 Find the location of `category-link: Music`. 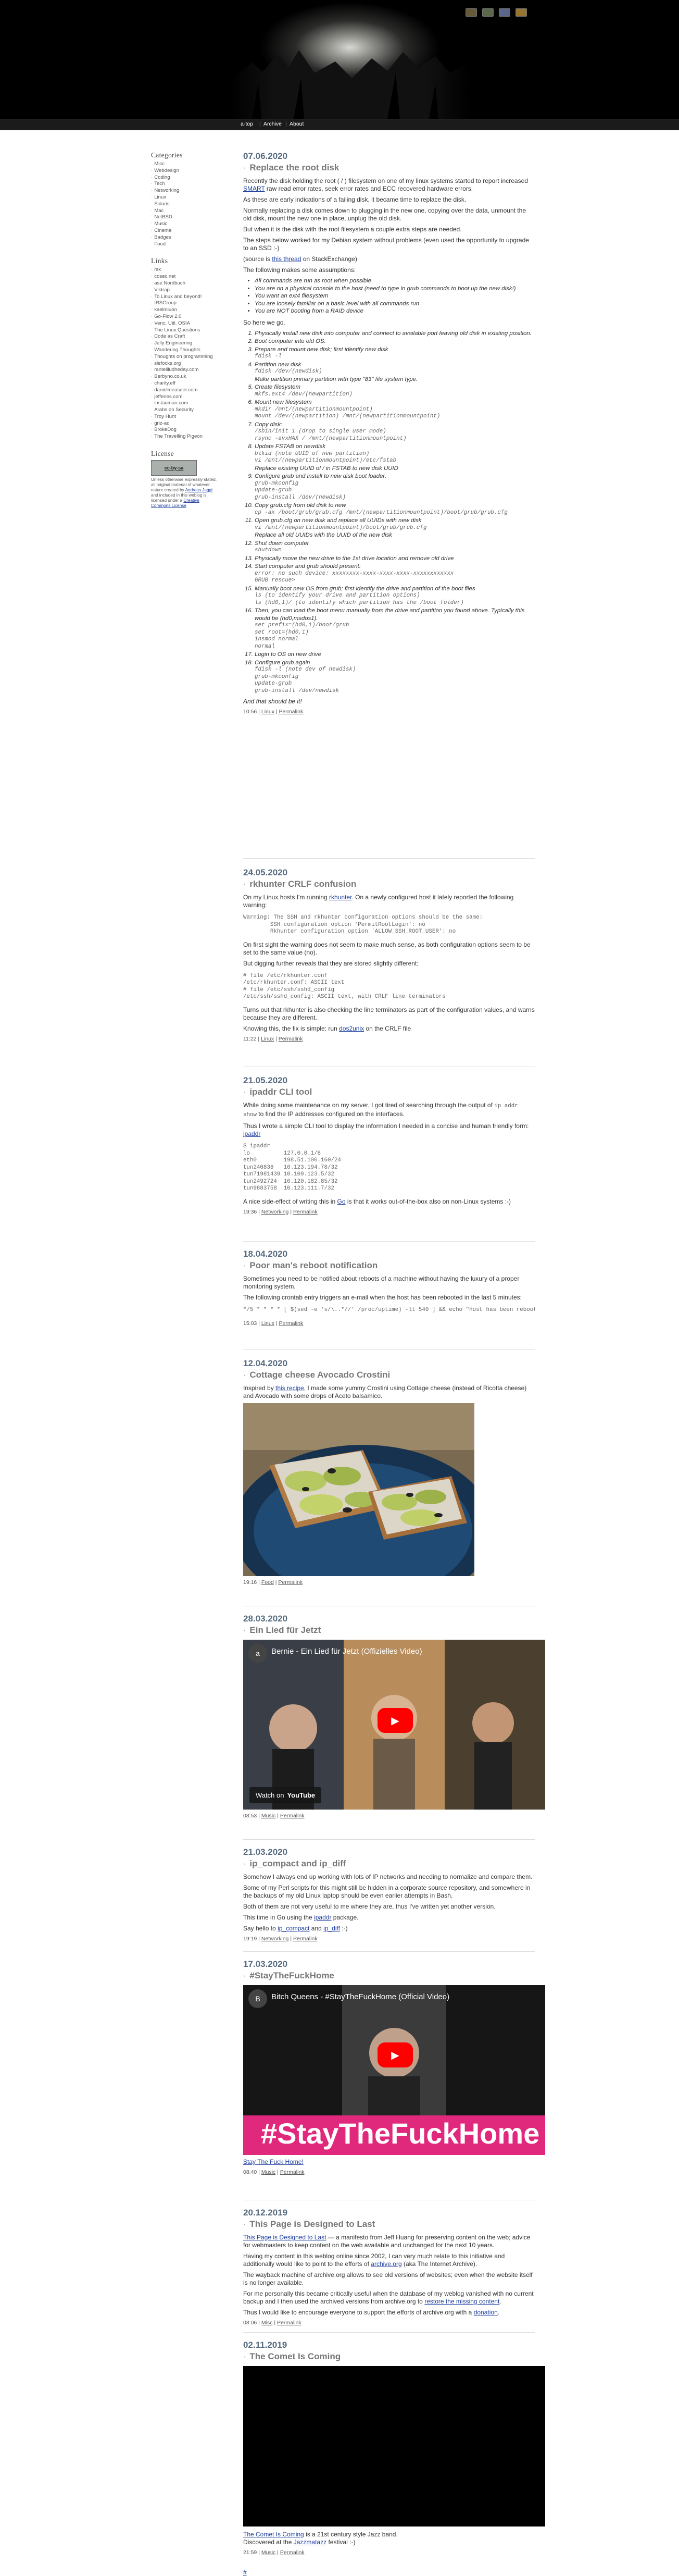

category-link: Music is located at coordinates (160, 224).